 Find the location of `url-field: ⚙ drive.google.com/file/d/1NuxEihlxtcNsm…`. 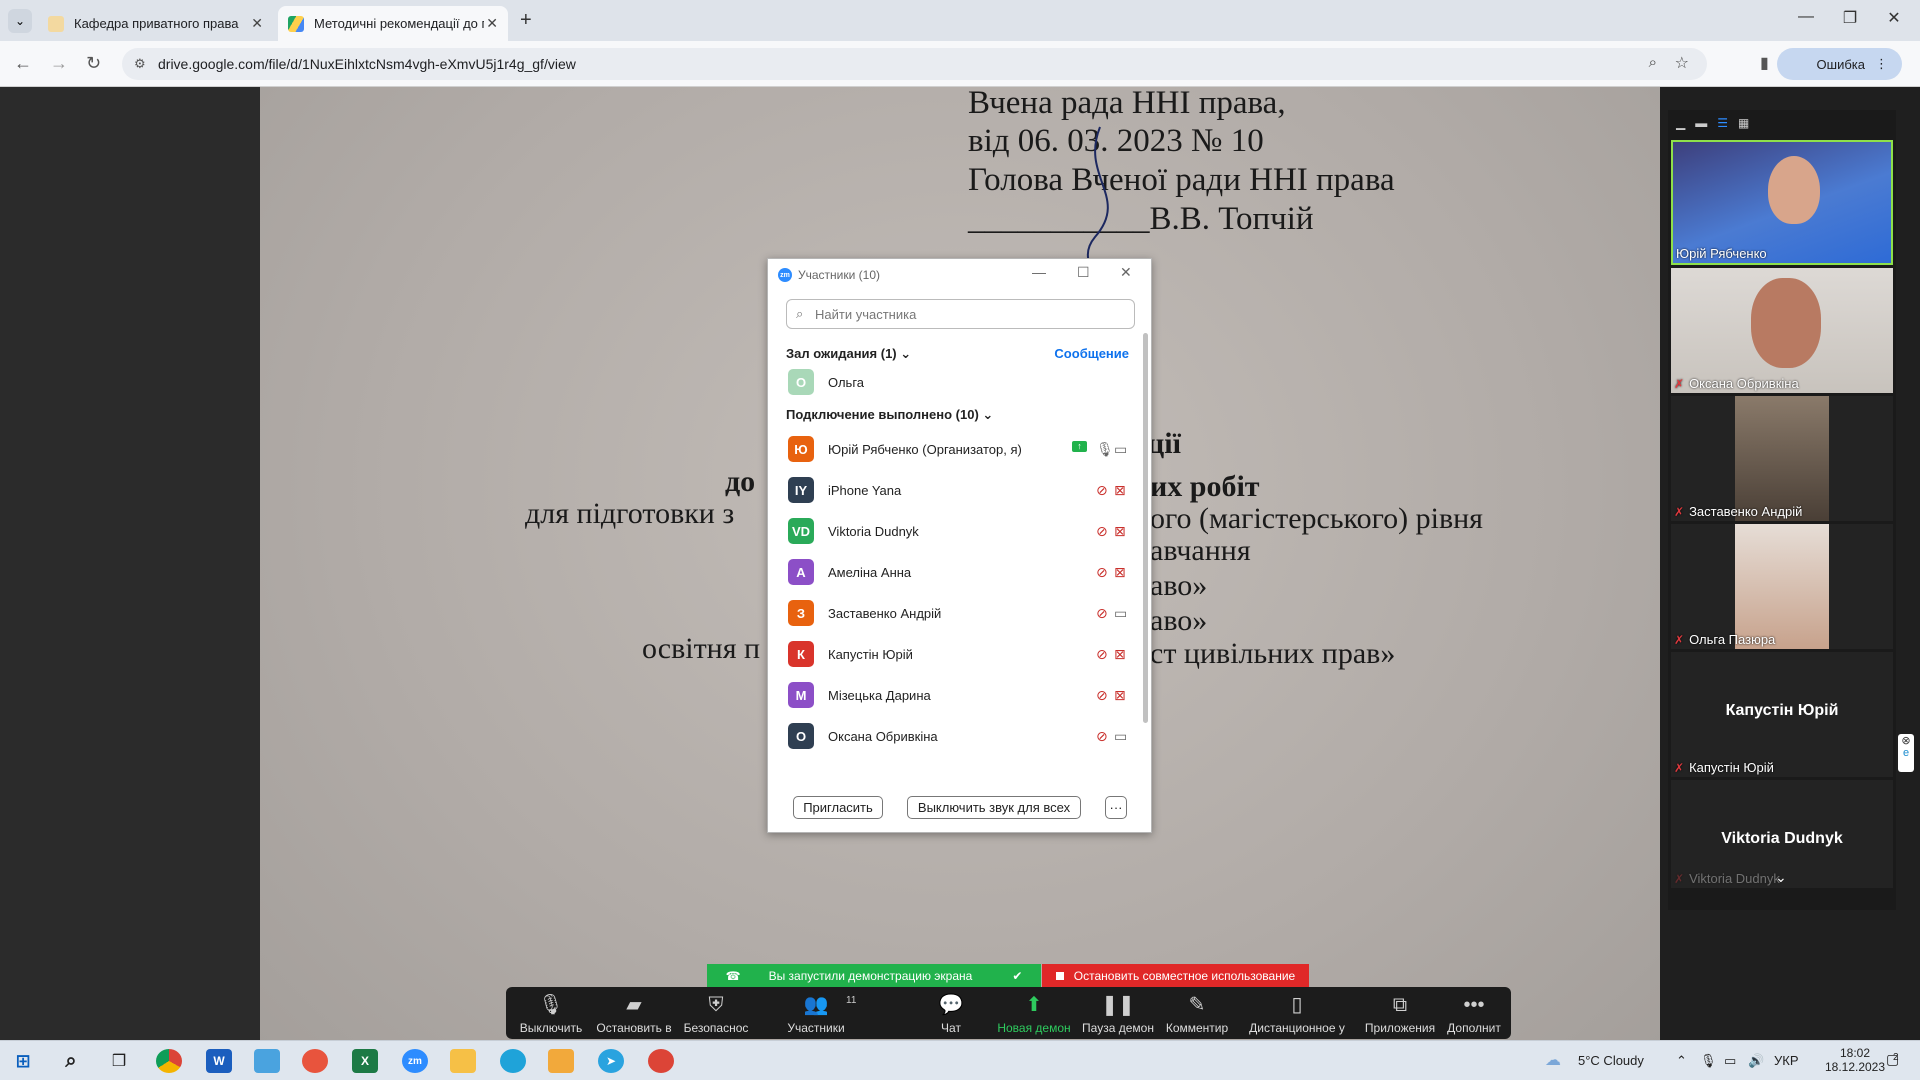

url-field: ⚙ drive.google.com/file/d/1NuxEihlxtcNsm… is located at coordinates (914, 64).